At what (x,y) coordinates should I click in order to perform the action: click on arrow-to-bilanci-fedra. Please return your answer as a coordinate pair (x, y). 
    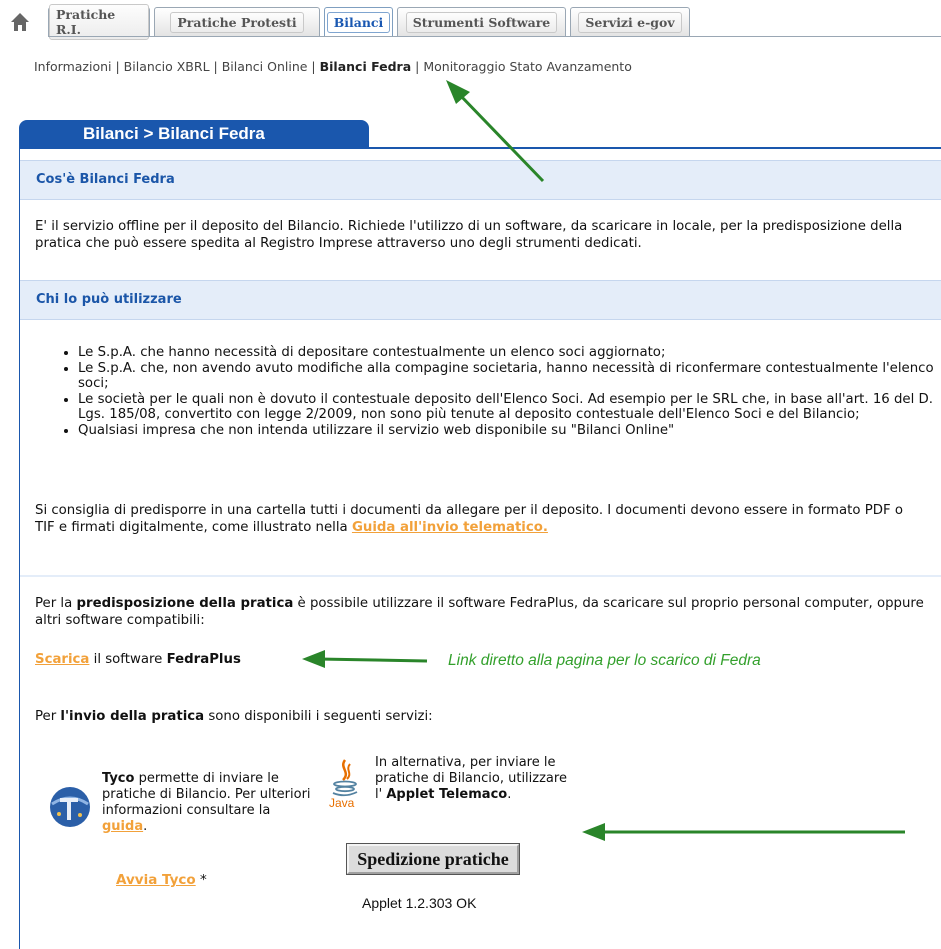
    Looking at the image, I should click on (495, 131).